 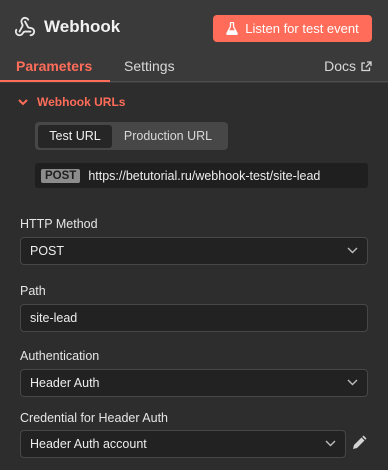 I want to click on tab-settings: Settings, so click(x=149, y=66).